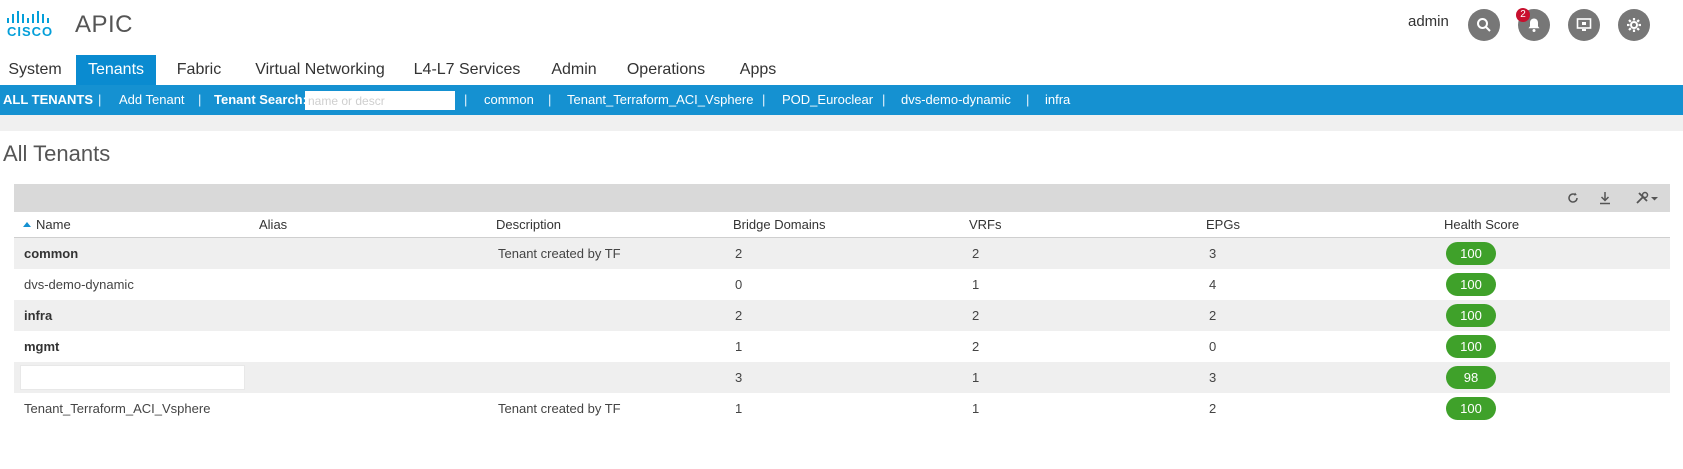 The image size is (1683, 469). What do you see at coordinates (260, 99) in the screenshot?
I see `tenant-search-label: Tenant Search:` at bounding box center [260, 99].